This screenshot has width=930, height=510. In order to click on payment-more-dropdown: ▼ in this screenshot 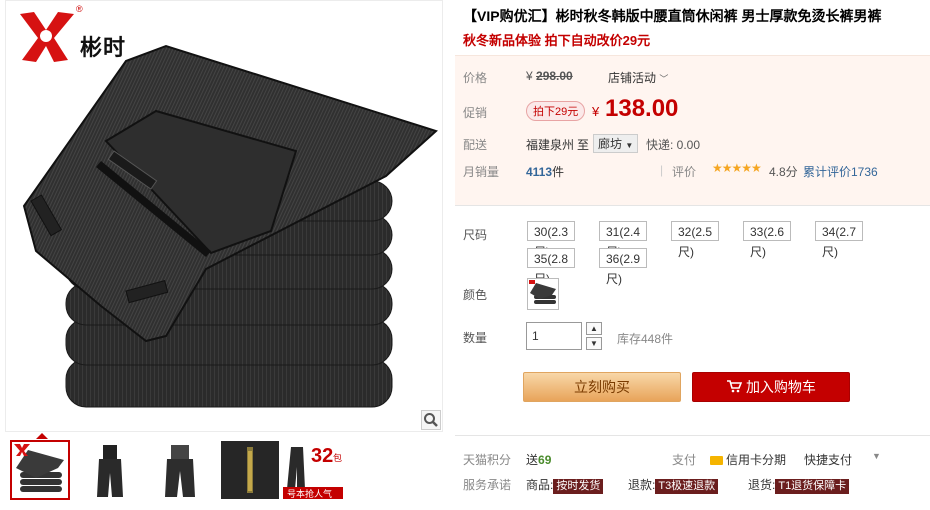, I will do `click(876, 456)`.